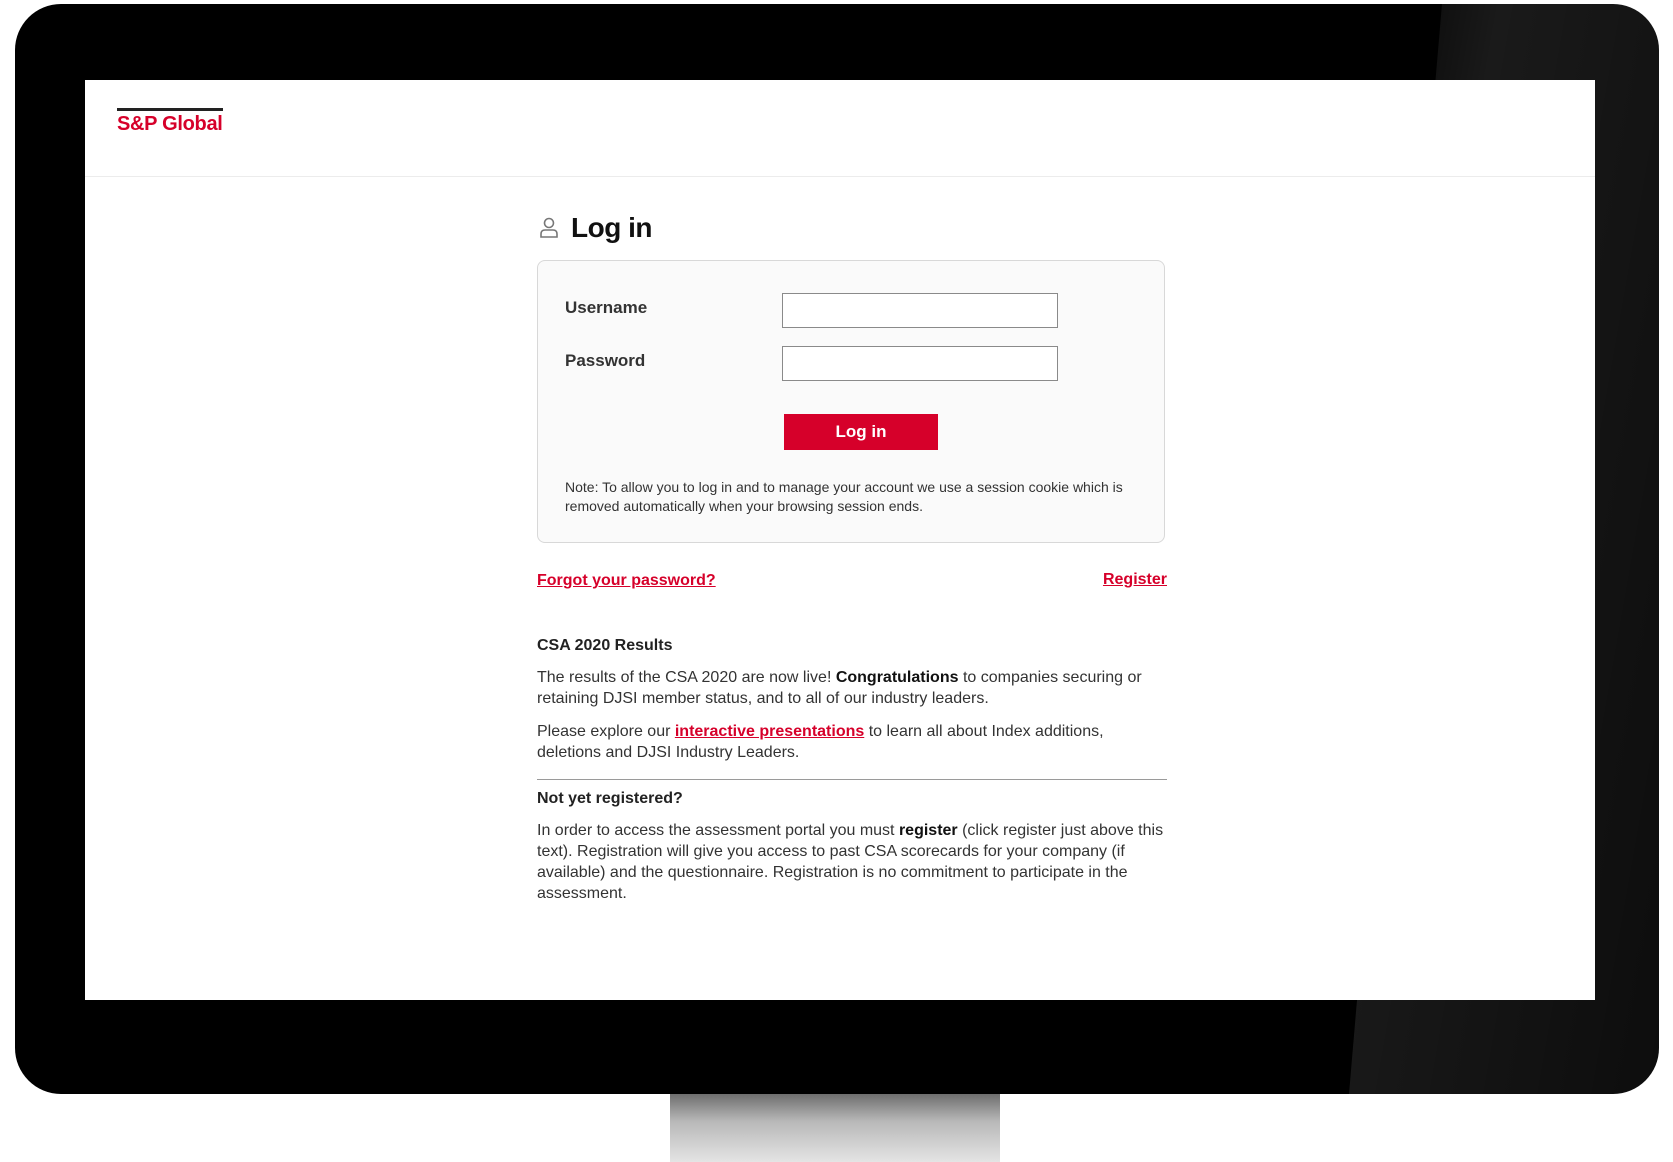  Describe the element at coordinates (897, 677) in the screenshot. I see `congratulations-text: Congratulations` at that location.